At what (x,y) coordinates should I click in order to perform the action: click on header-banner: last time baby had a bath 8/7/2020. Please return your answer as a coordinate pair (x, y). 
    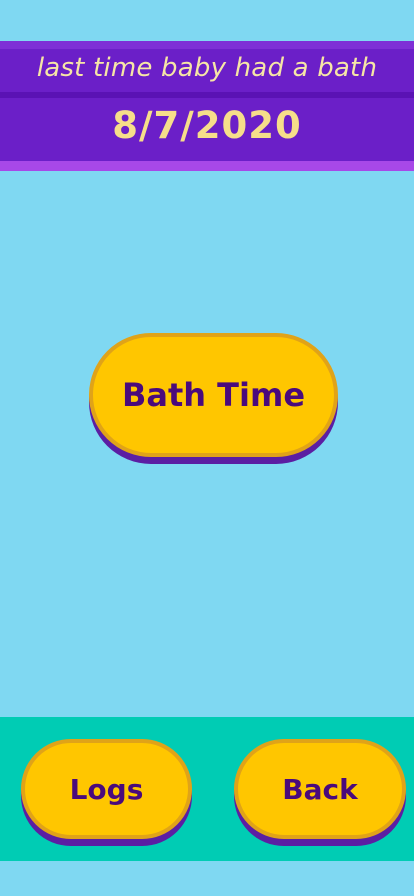
    Looking at the image, I should click on (207, 106).